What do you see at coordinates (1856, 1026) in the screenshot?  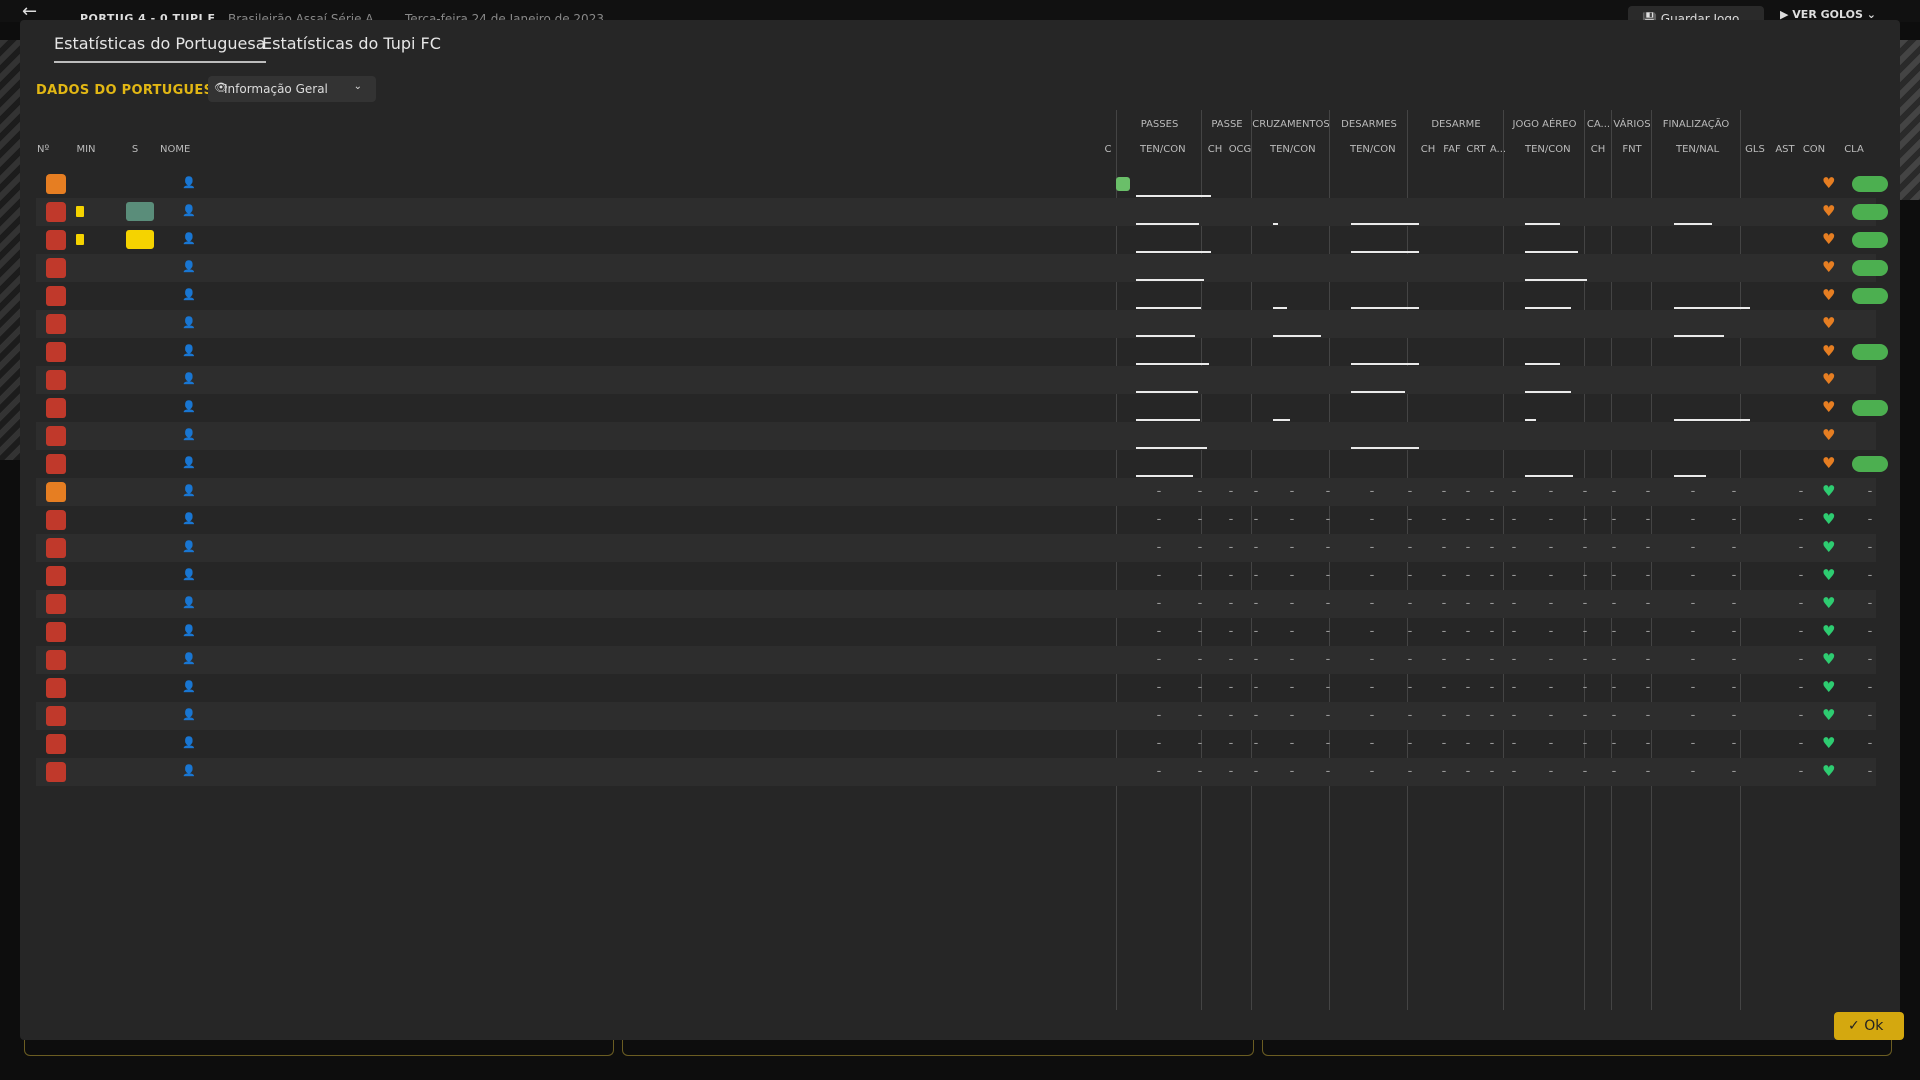 I see `check-icon: ✓` at bounding box center [1856, 1026].